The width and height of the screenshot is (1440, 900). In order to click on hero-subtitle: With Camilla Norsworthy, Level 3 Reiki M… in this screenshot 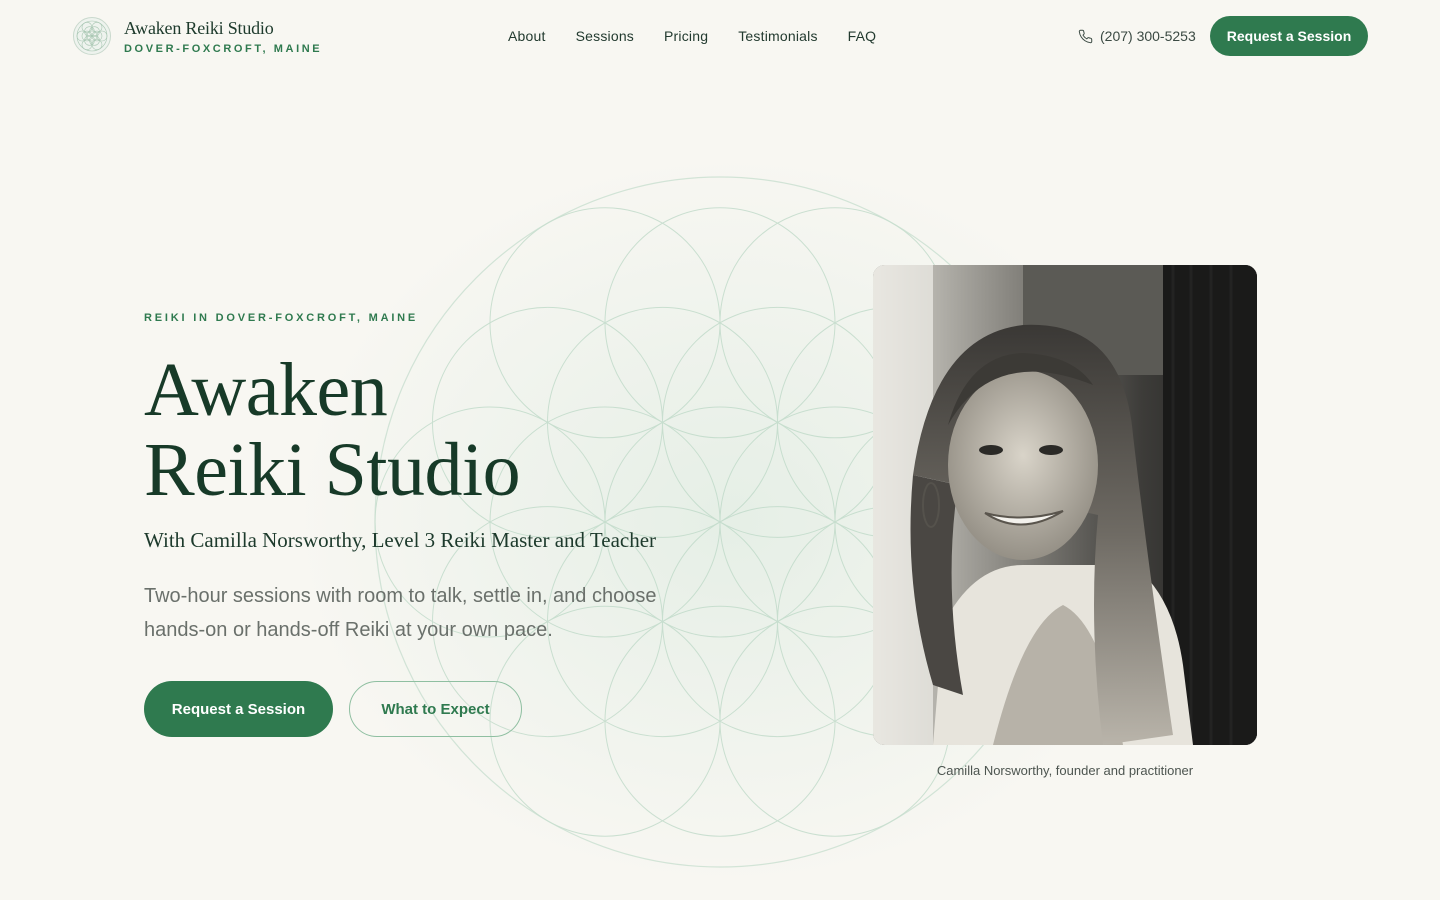, I will do `click(400, 540)`.